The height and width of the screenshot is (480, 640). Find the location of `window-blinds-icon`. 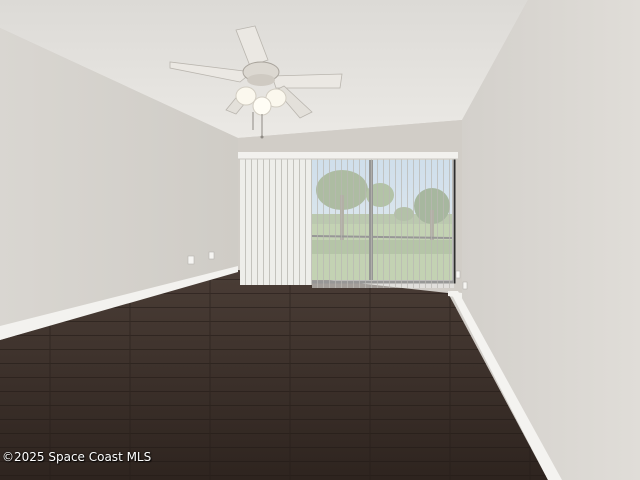

window-blinds-icon is located at coordinates (348, 220).